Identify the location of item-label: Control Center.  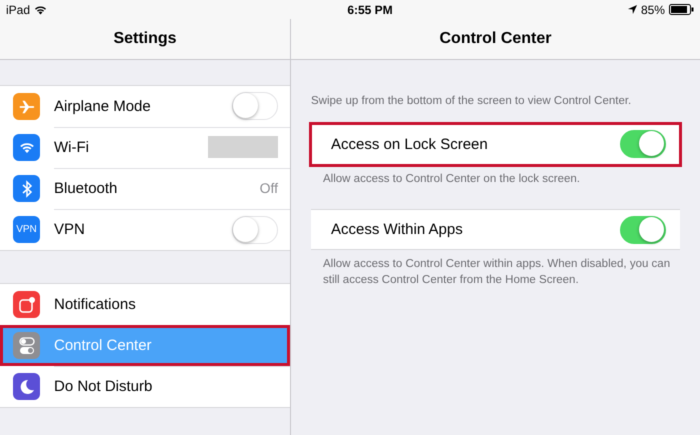
(103, 345).